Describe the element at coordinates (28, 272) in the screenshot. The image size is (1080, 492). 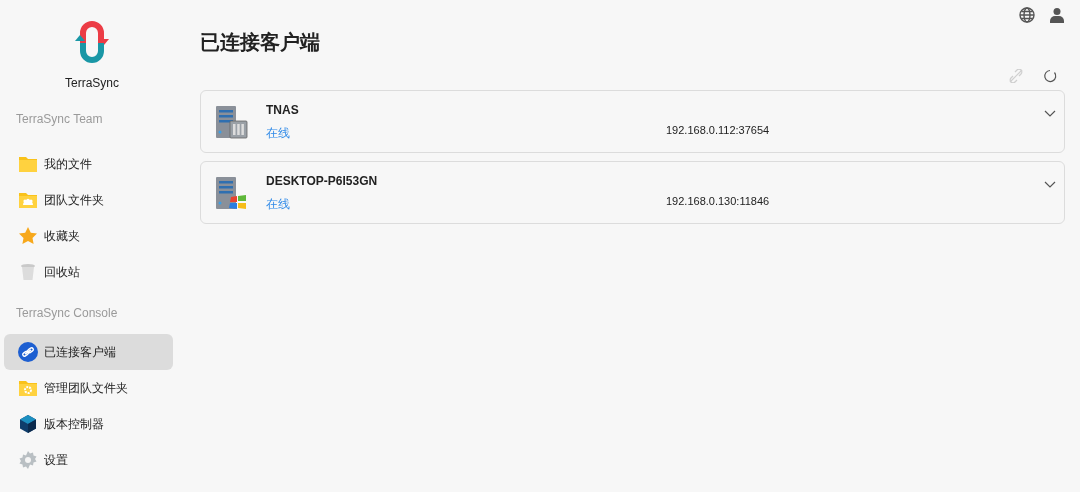
I see `trash-icon` at that location.